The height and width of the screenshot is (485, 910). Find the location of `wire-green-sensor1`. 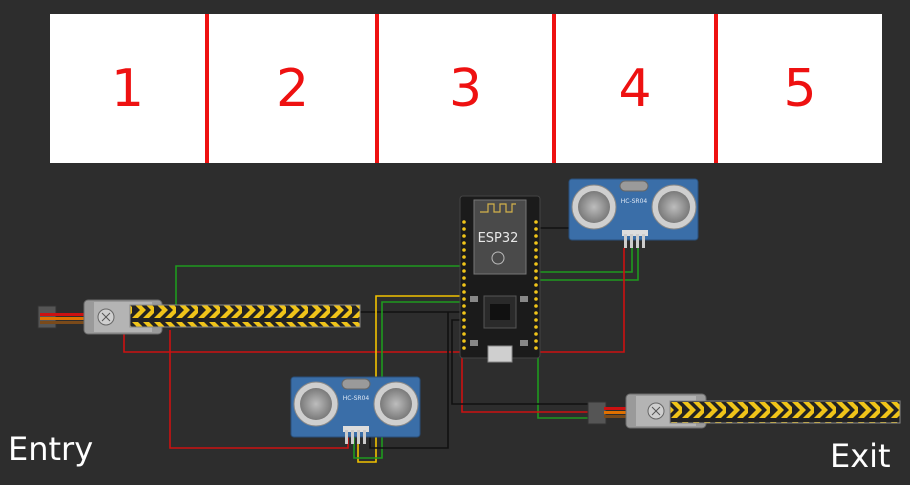

wire-green-sensor1 is located at coordinates (585, 260).